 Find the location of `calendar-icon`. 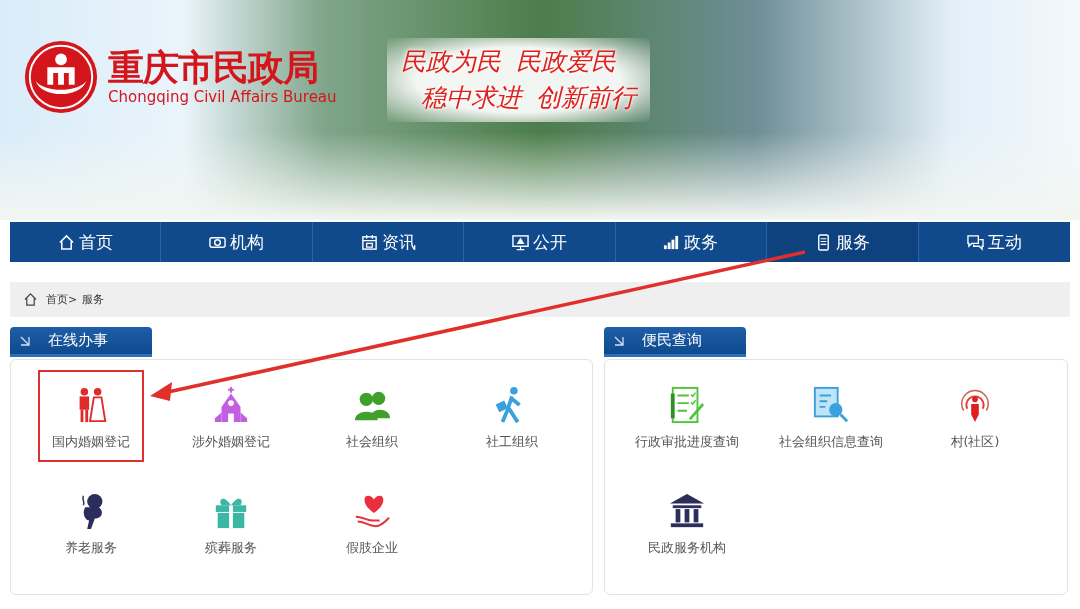

calendar-icon is located at coordinates (369, 242).